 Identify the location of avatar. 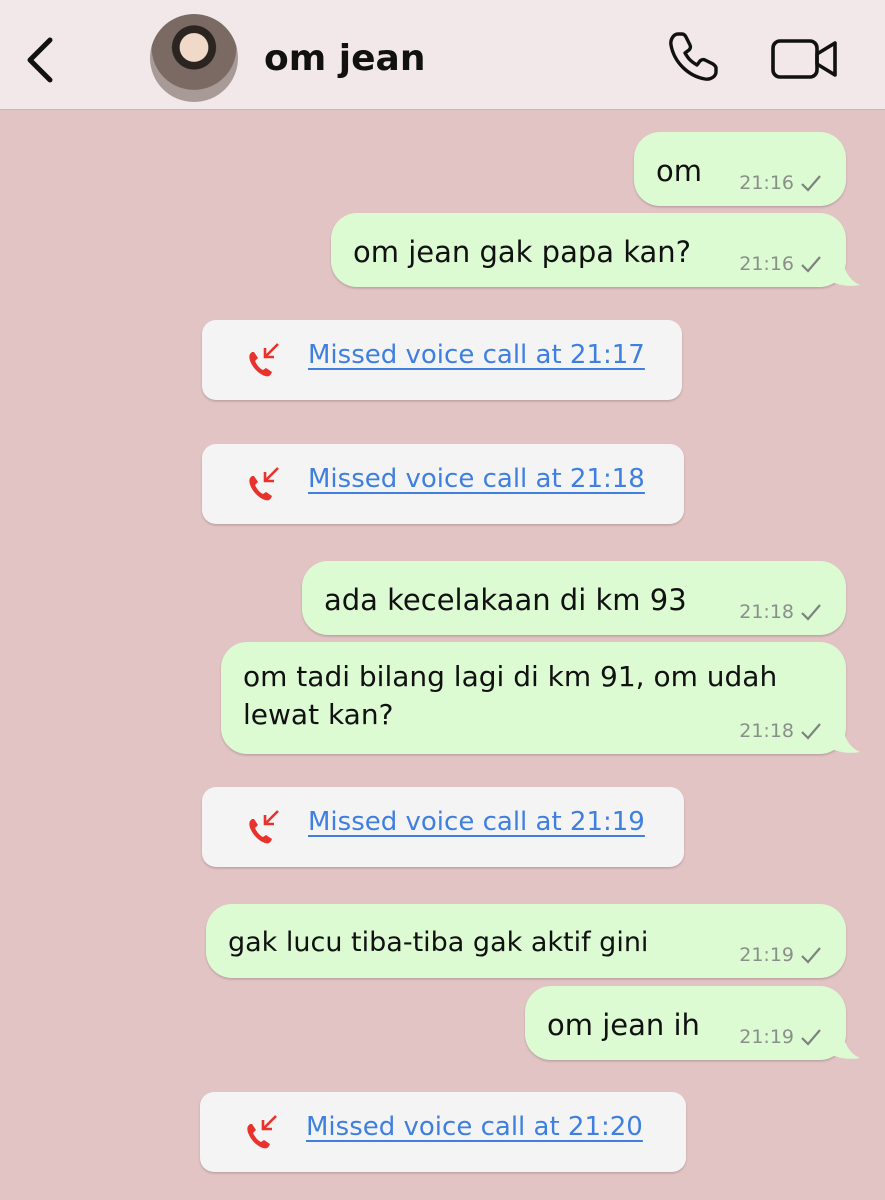
(194, 58).